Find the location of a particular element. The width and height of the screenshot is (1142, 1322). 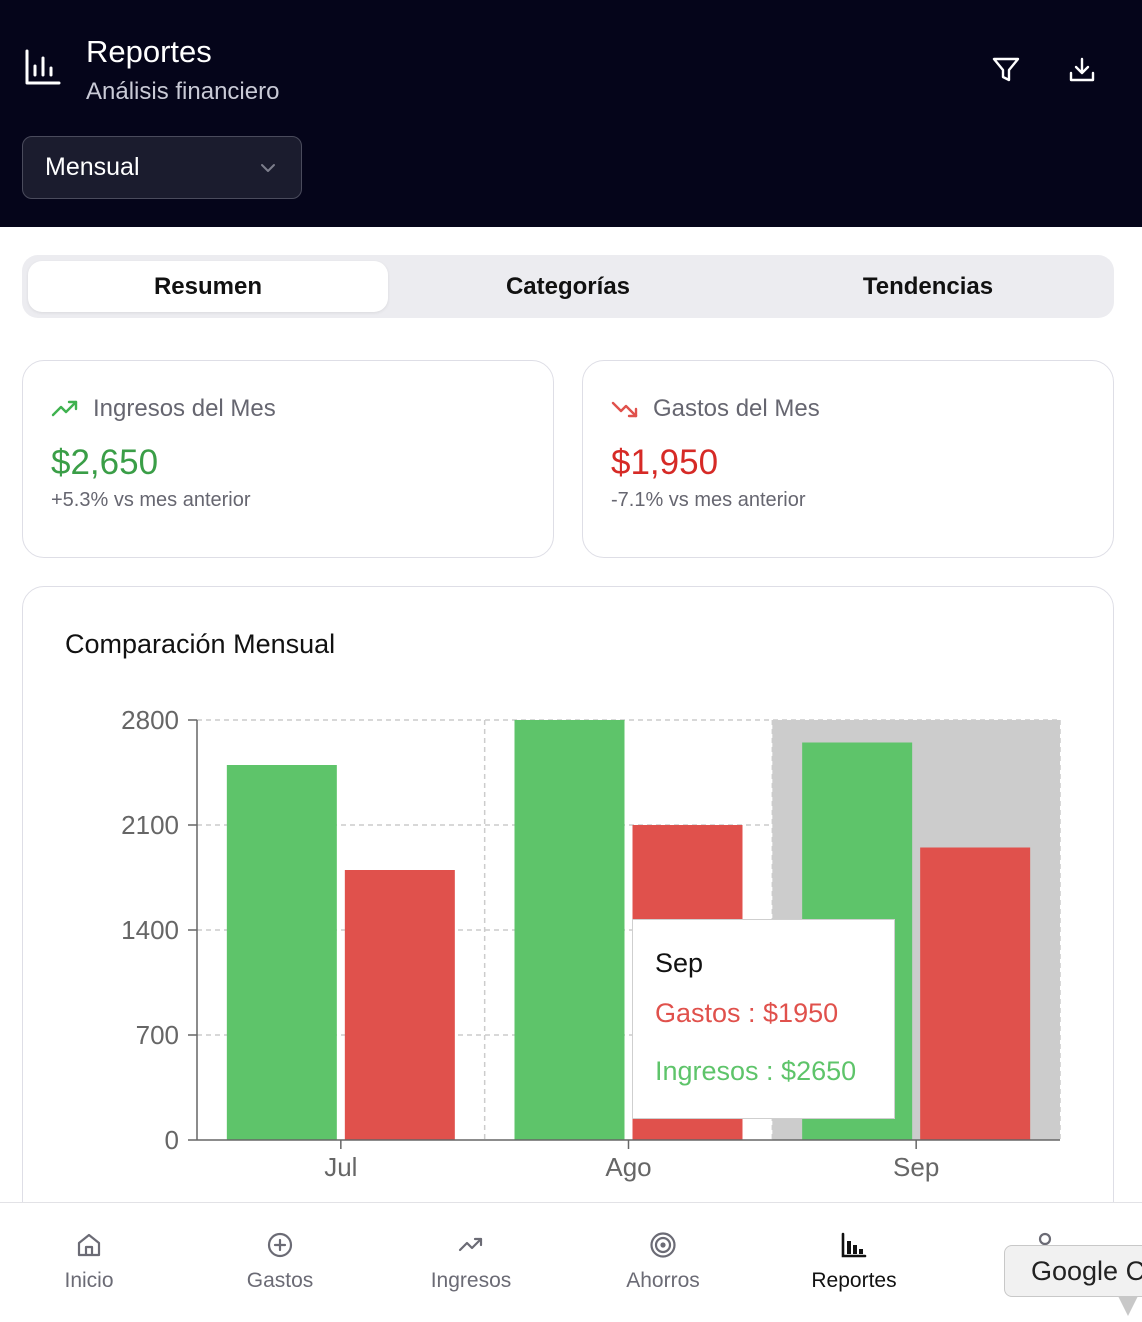

home-icon is located at coordinates (89, 1245).